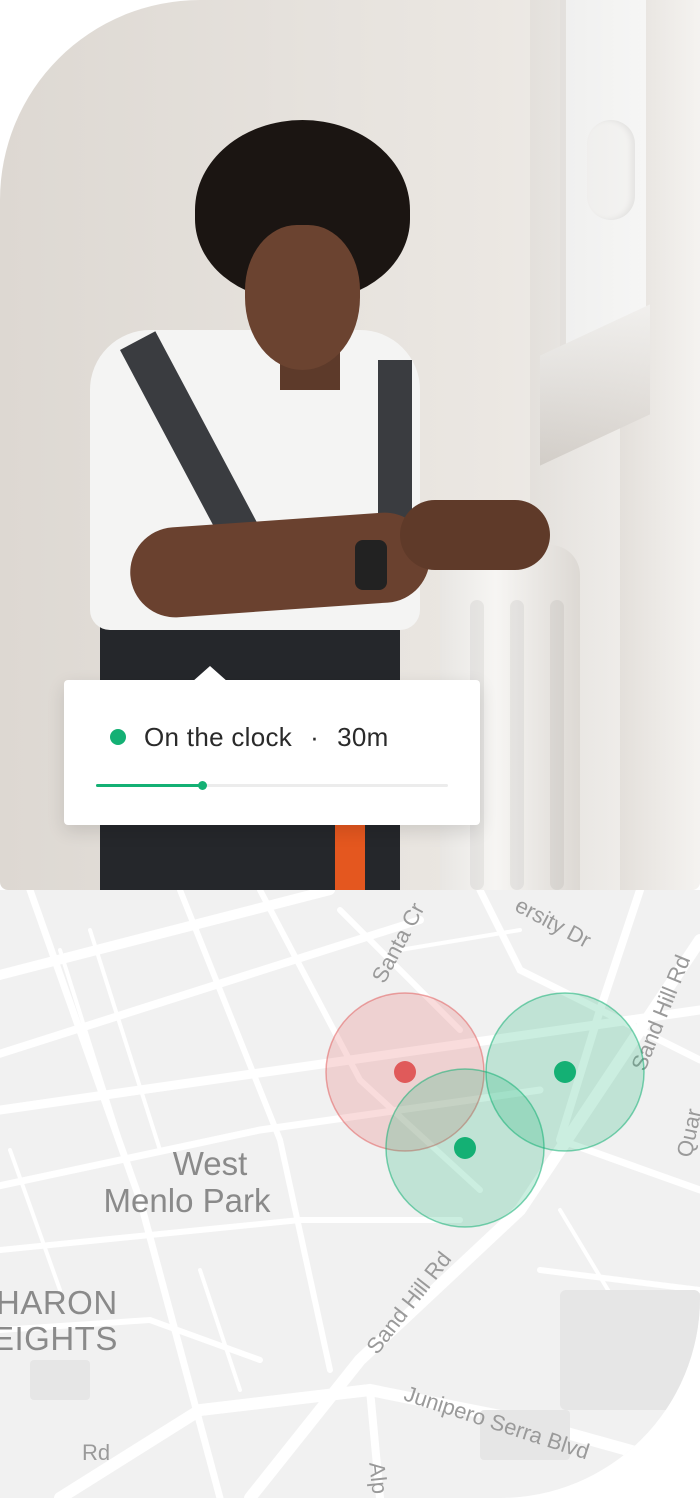 The width and height of the screenshot is (700, 1498). I want to click on status-dot-icon, so click(118, 737).